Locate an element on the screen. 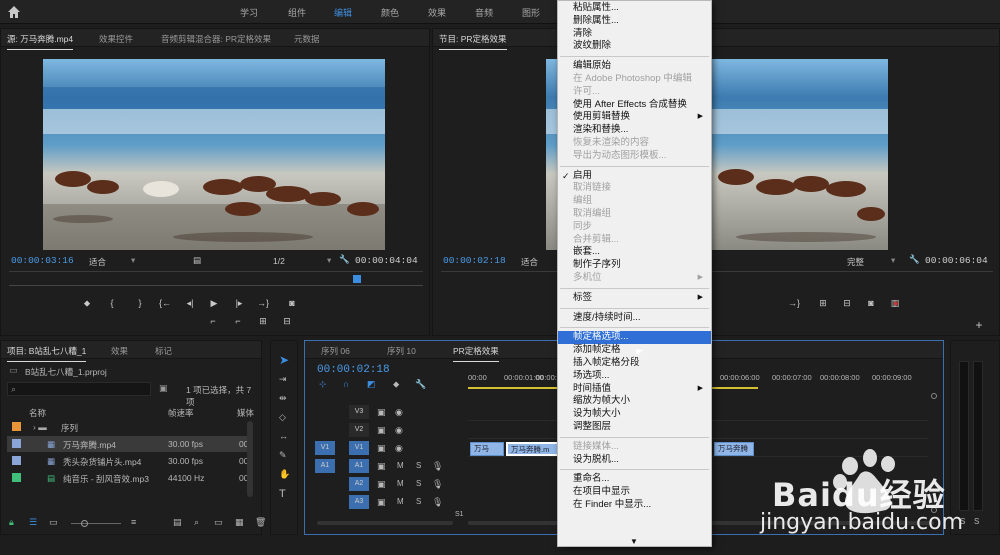  menu-item: 缩放为帧大小 is located at coordinates (634, 401).